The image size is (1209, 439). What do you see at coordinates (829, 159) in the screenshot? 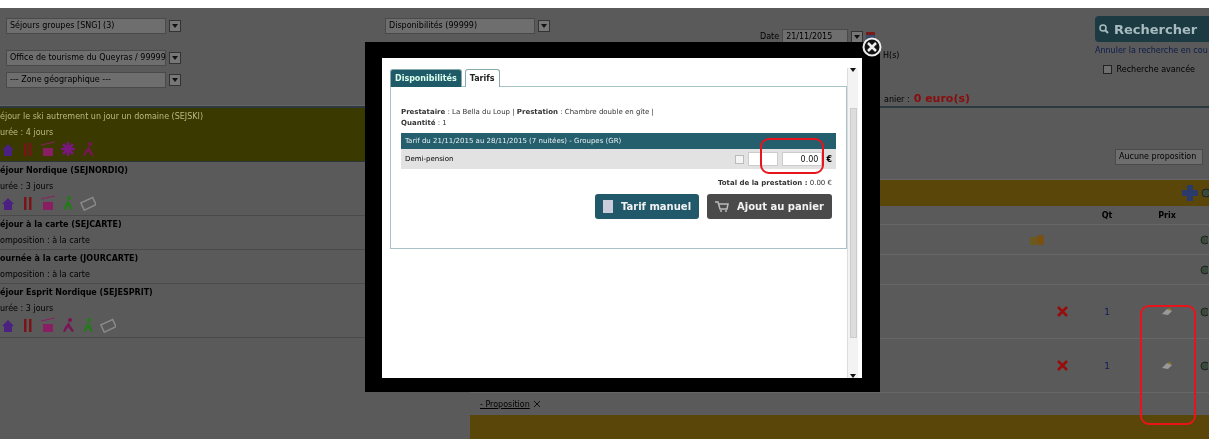
I see `currency-label: €` at bounding box center [829, 159].